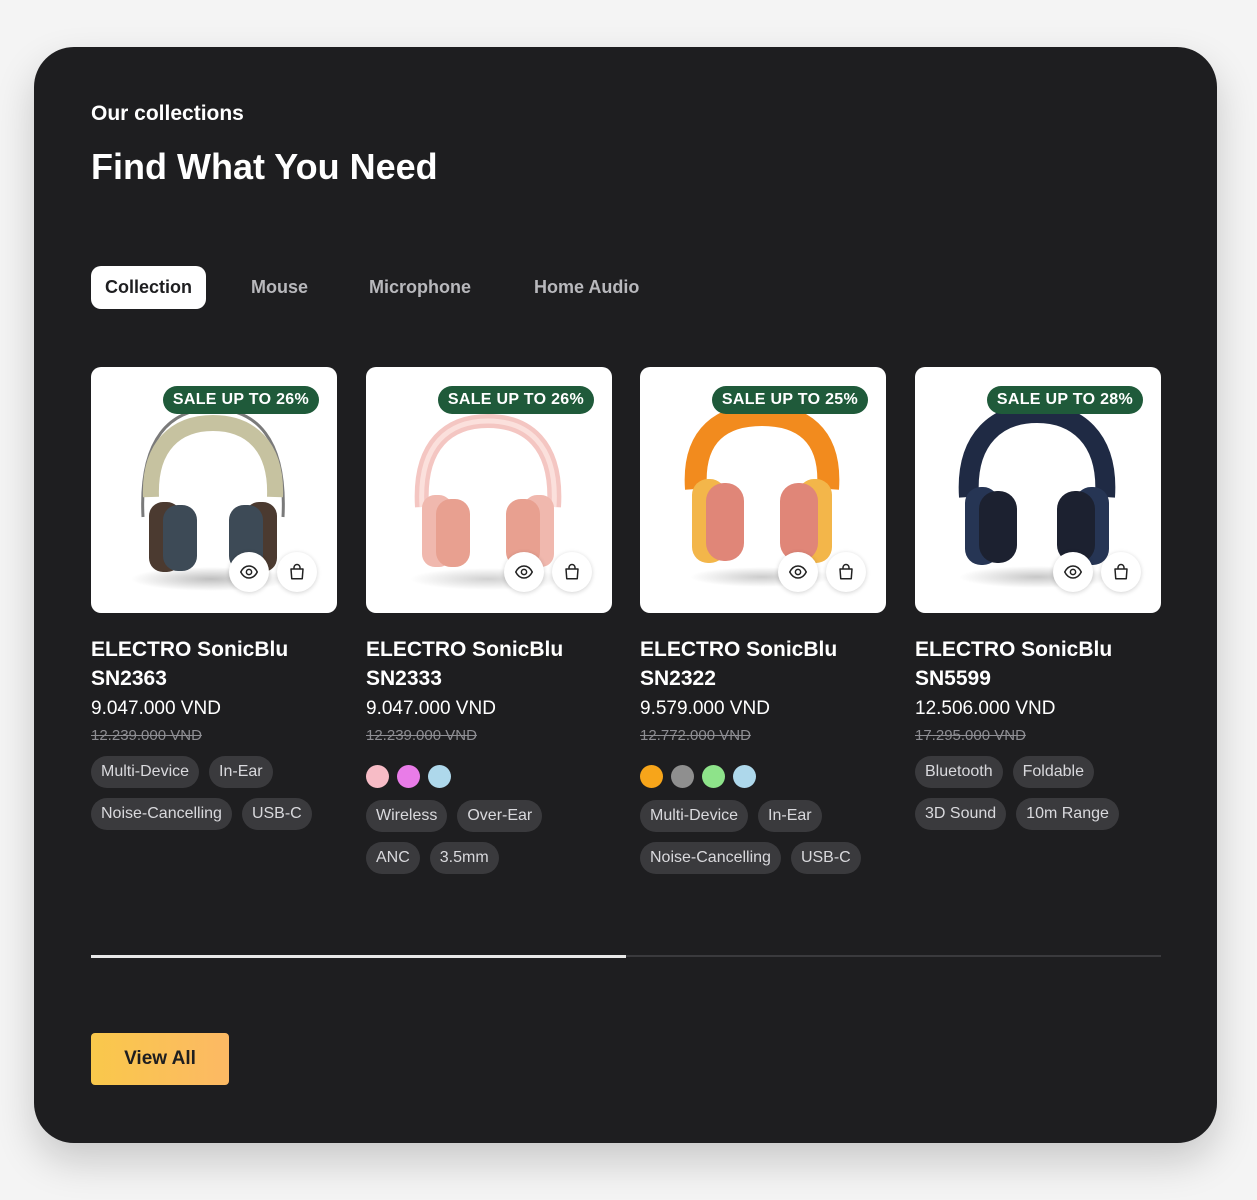 This screenshot has height=1200, width=1257. Describe the element at coordinates (1064, 400) in the screenshot. I see `sale-badge: SALE UP TO 28%` at that location.